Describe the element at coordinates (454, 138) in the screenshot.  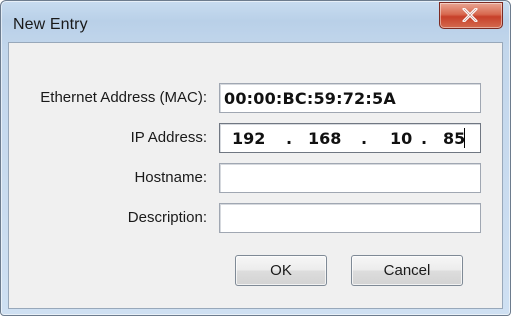
I see `ip-octet-4: 85` at that location.